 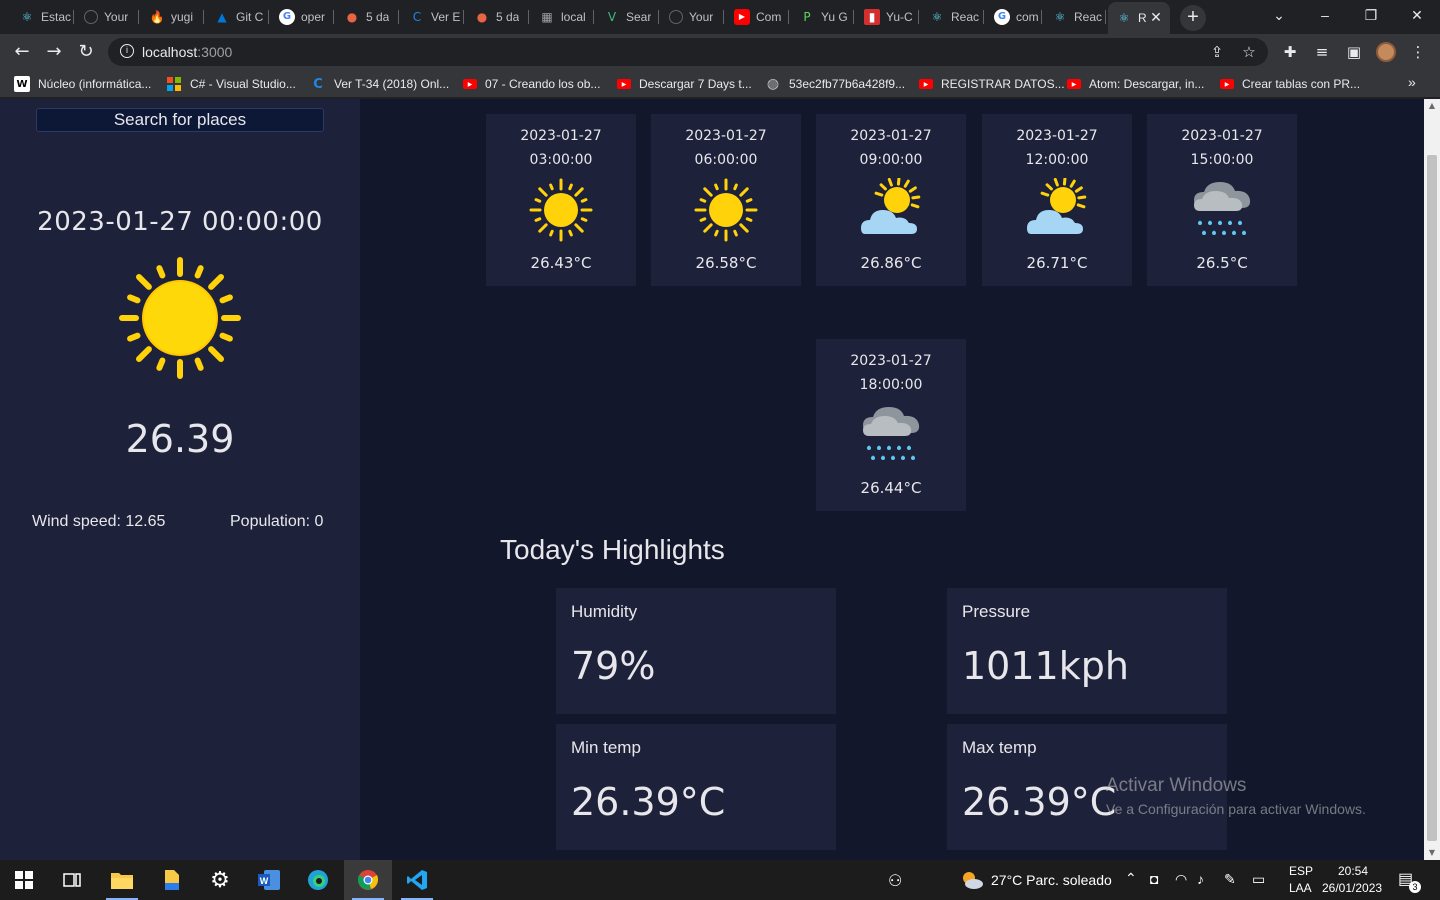 I want to click on weather-widget-icon, so click(x=972, y=880).